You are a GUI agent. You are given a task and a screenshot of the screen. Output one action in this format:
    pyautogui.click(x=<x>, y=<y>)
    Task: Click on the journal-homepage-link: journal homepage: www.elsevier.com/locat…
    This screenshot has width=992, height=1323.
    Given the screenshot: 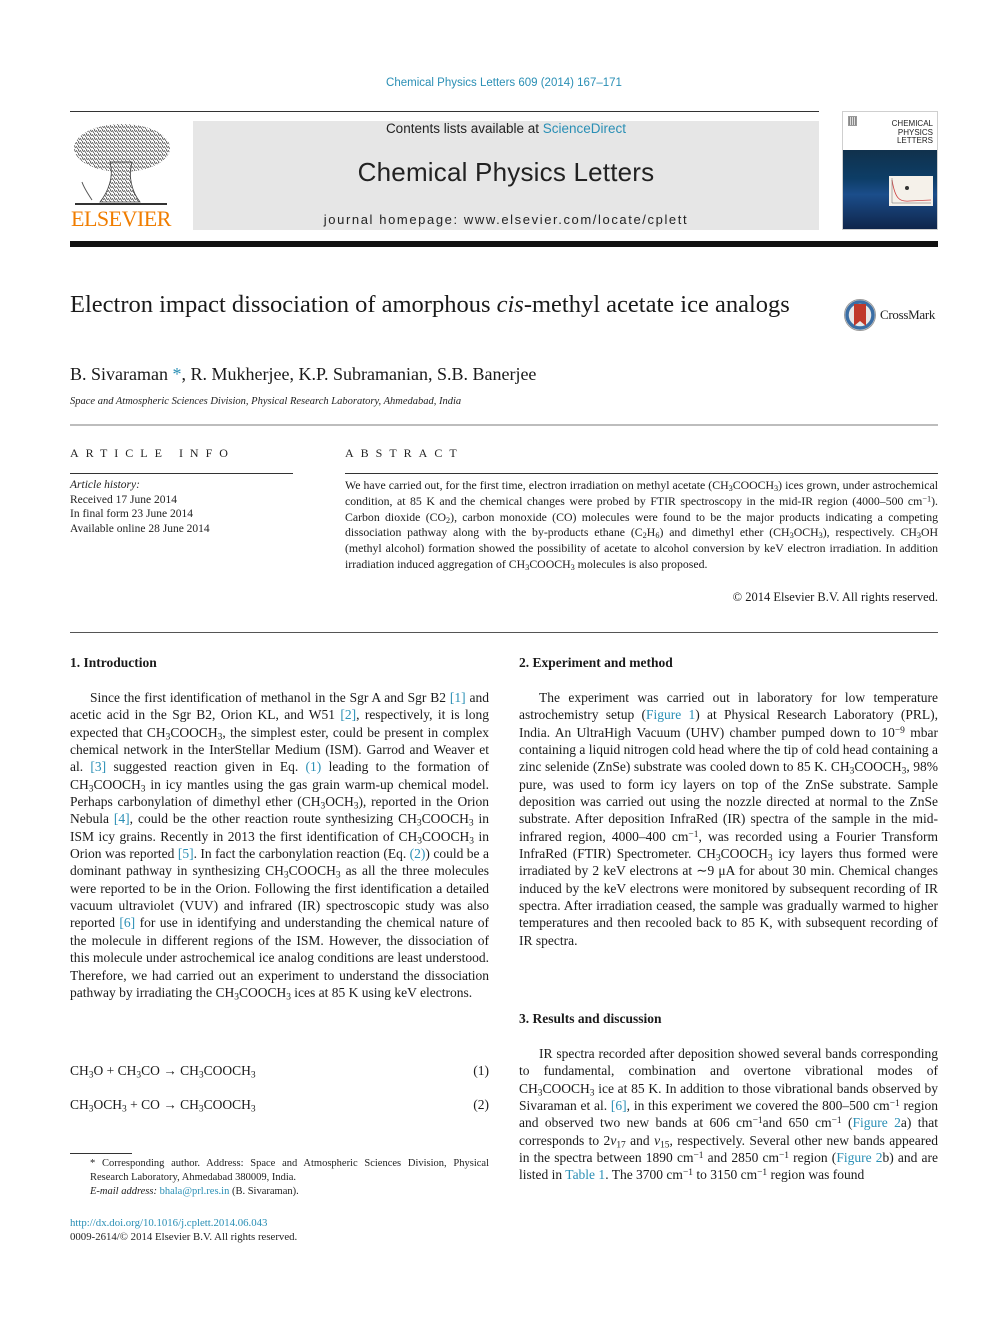 What is the action you would take?
    pyautogui.click(x=506, y=219)
    